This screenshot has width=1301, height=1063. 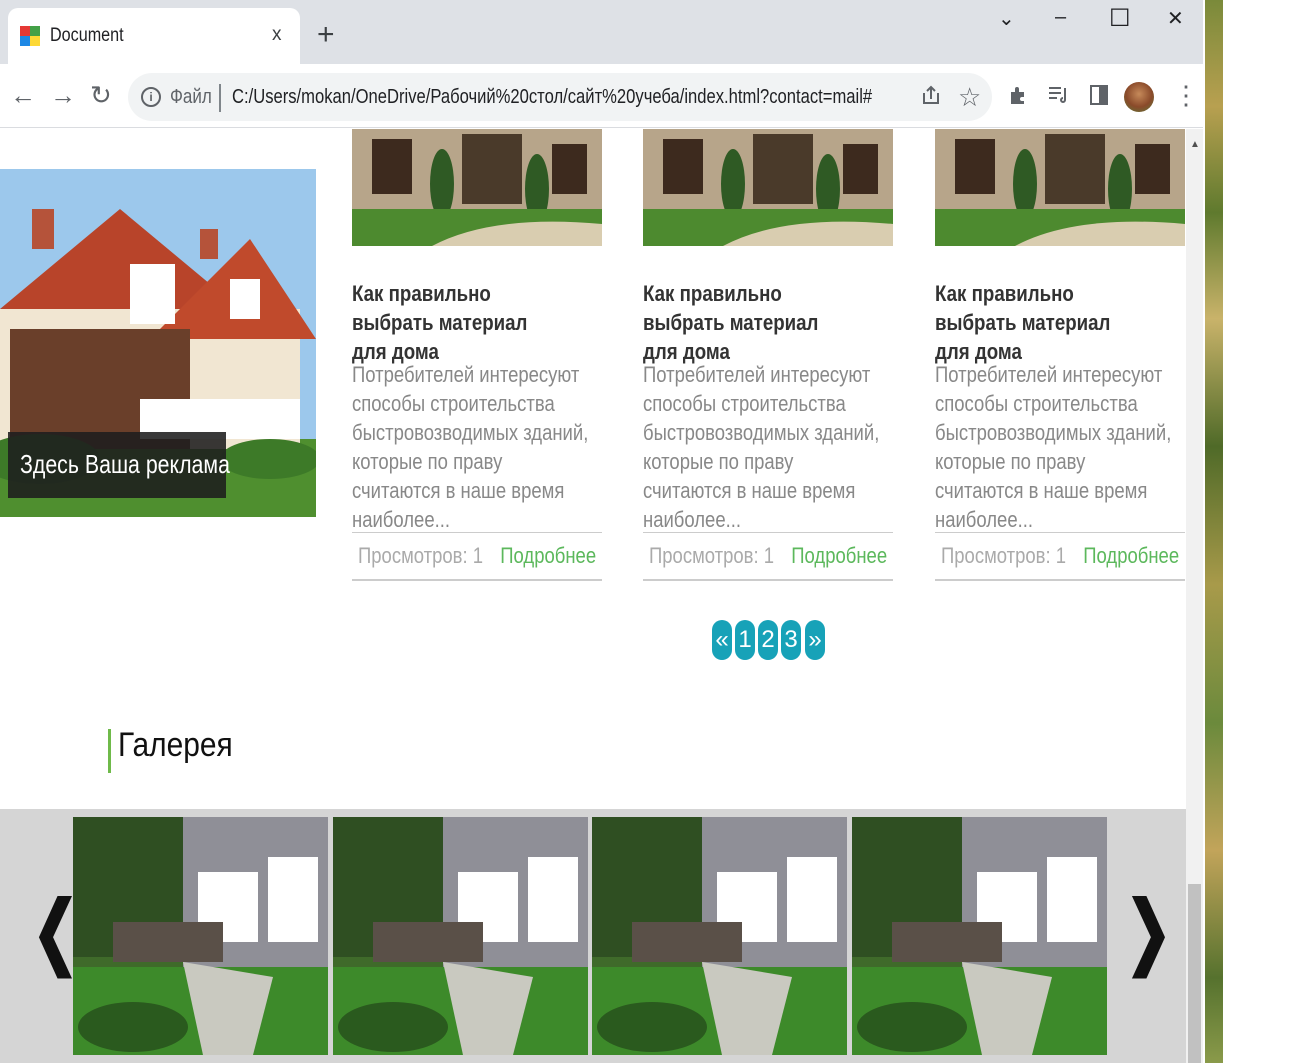 I want to click on ad-label: Здесь Ваша реклама, so click(x=125, y=464).